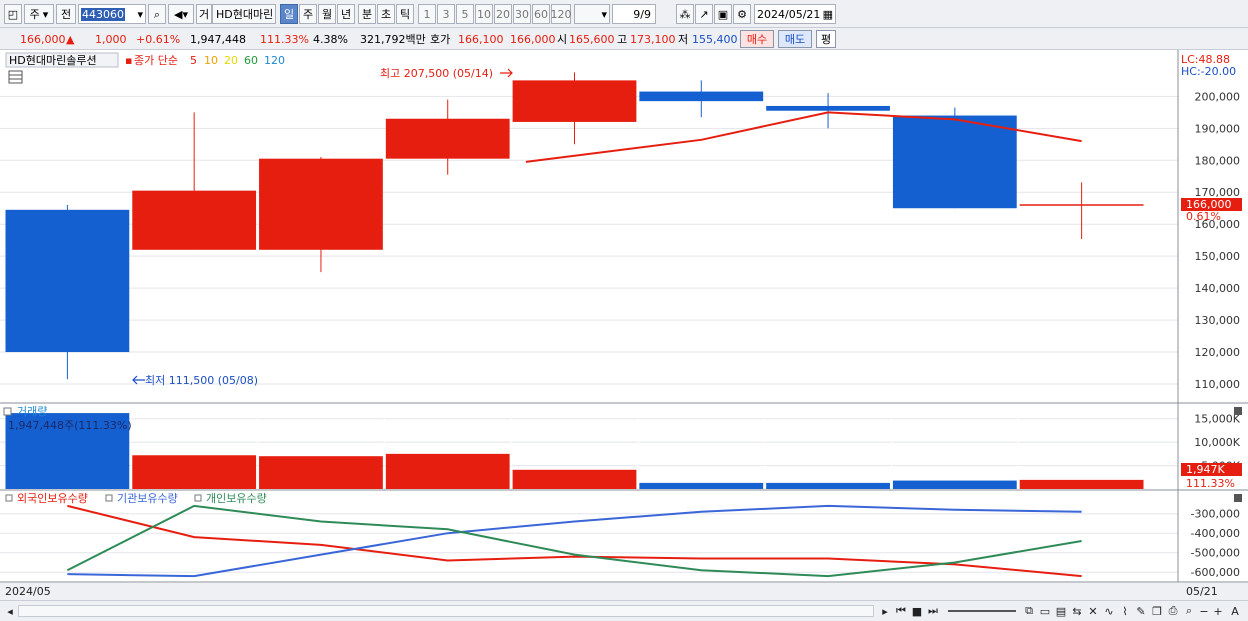 This screenshot has width=1248, height=621. I want to click on avg-button: 평, so click(826, 39).